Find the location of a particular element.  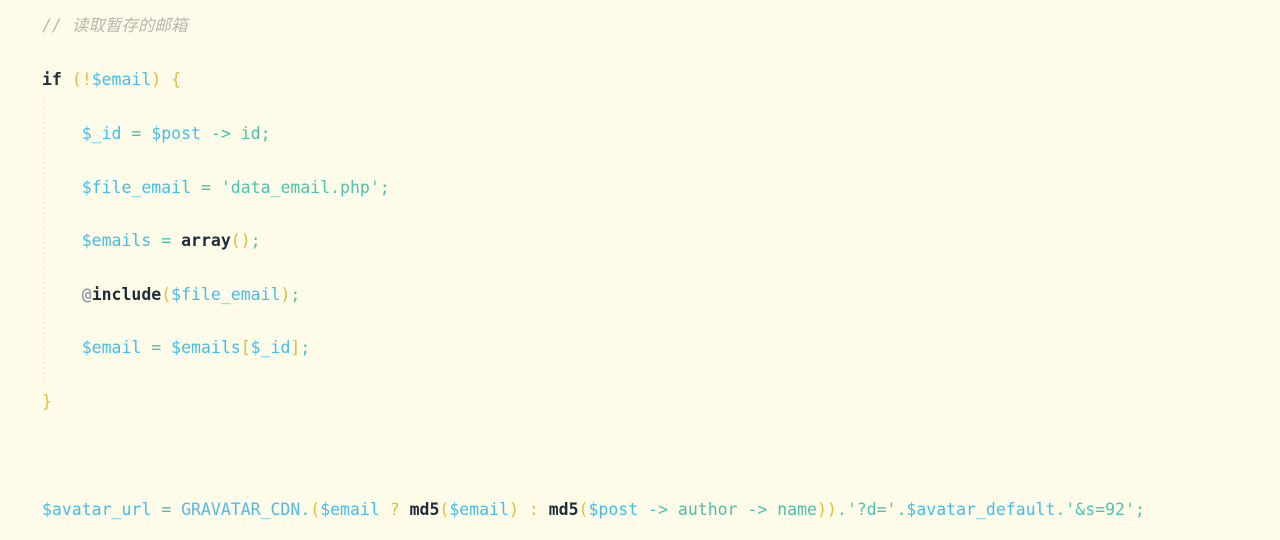

property-id: id is located at coordinates (250, 133).